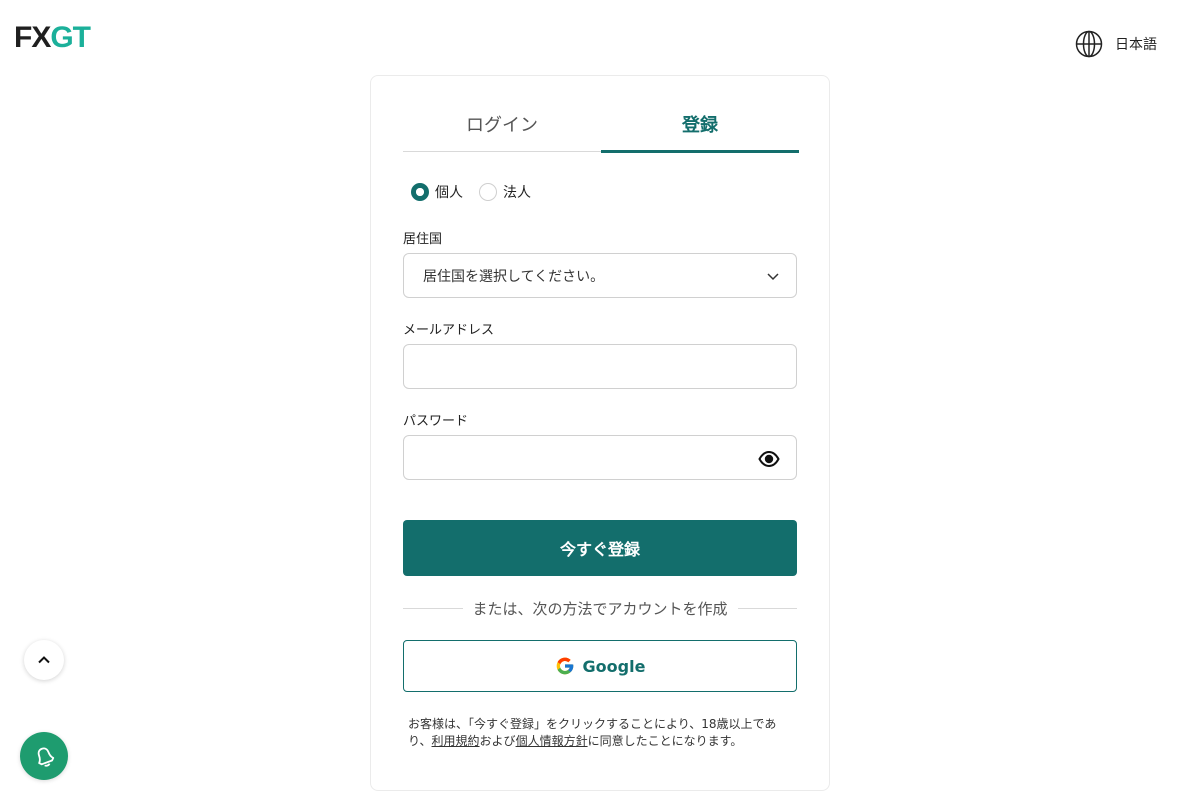 The width and height of the screenshot is (1200, 800). I want to click on country-select-placeholder: 居住国を選択してください。, so click(514, 276).